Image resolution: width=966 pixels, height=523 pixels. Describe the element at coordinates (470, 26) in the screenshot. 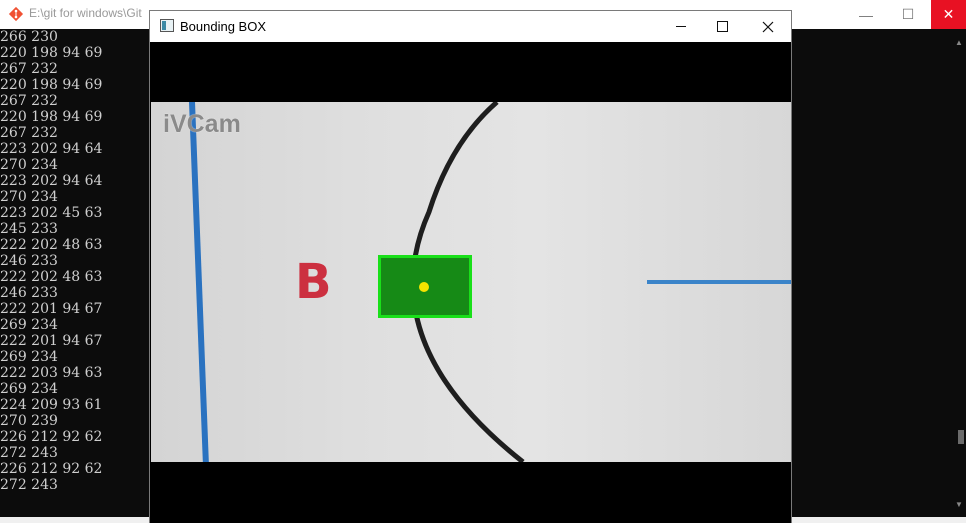

I see `window-titlebar: Bounding BOX` at that location.